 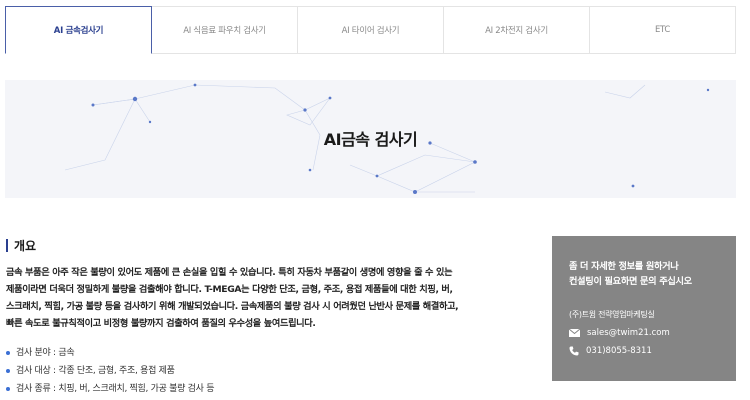 I want to click on contact-email: sales@twim21.com, so click(x=628, y=333).